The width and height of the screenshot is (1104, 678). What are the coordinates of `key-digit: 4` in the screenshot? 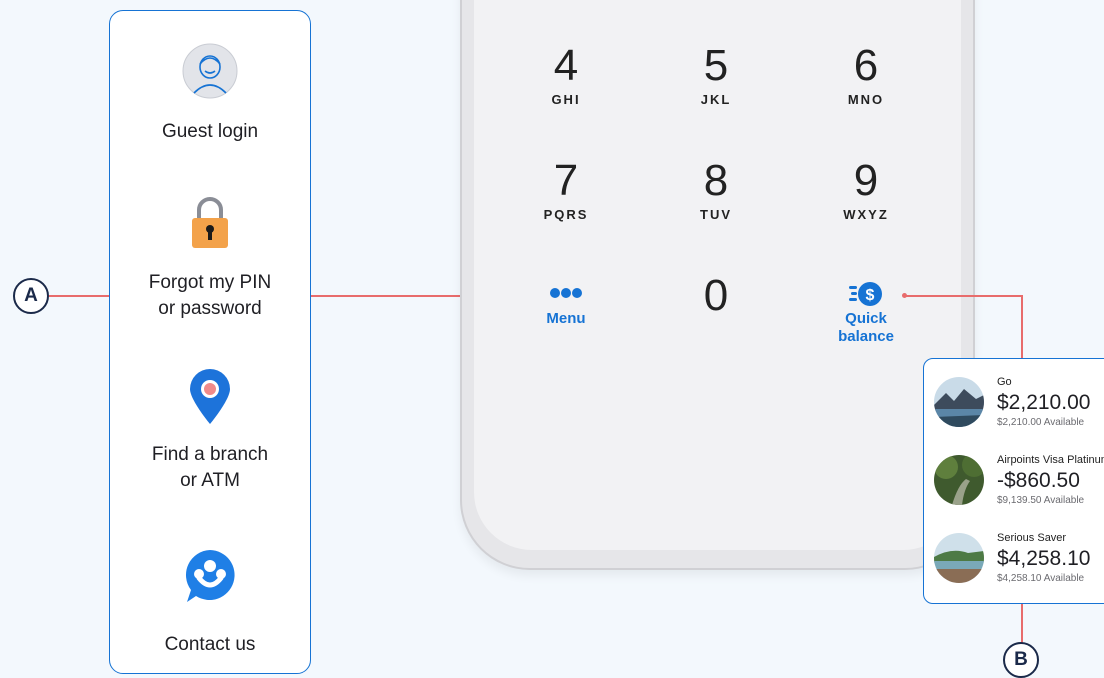 It's located at (566, 65).